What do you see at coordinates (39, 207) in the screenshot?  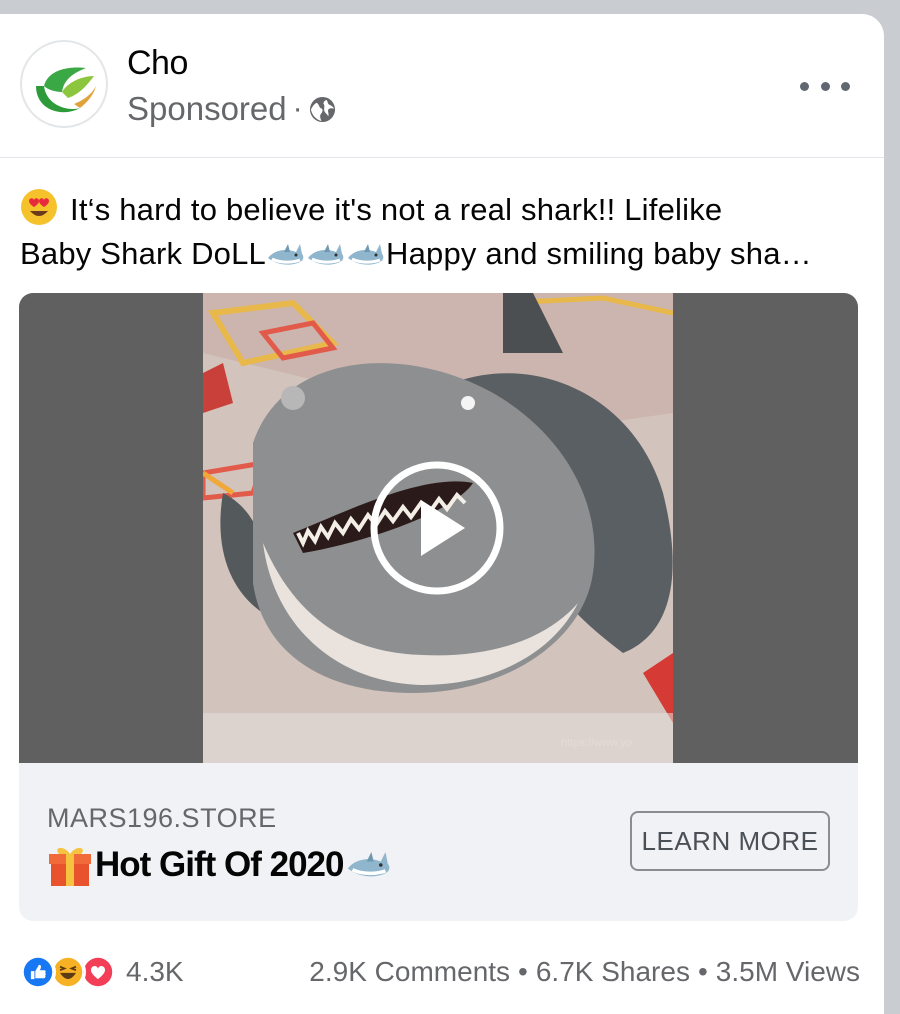 I see `heart-eyes-emoji-icon` at bounding box center [39, 207].